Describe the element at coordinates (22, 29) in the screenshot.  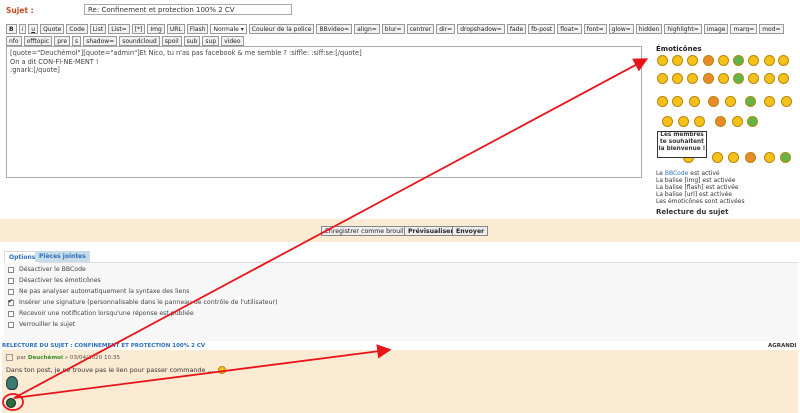
I see `toolbar-button: i` at that location.